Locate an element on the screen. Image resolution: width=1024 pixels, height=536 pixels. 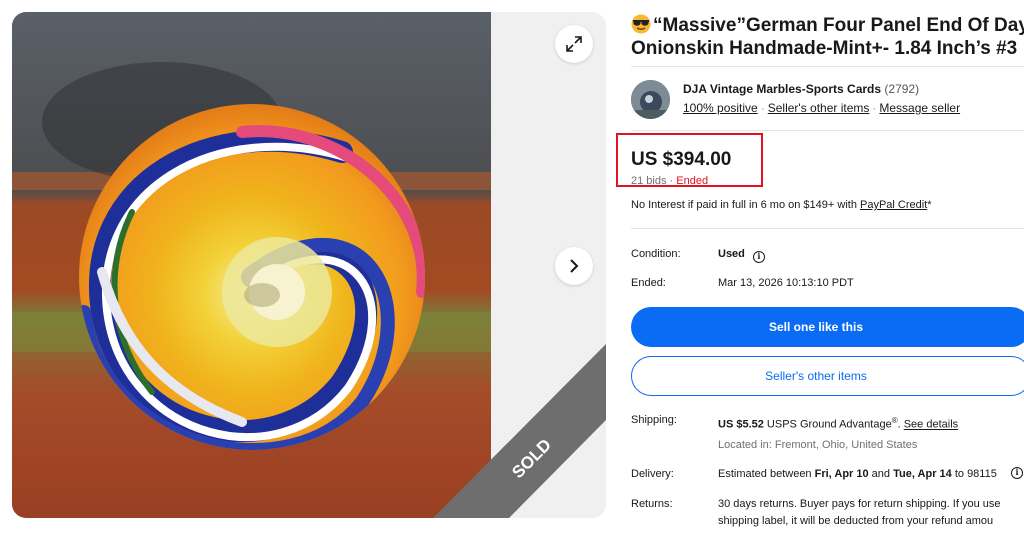
sold-label: SOLD is located at coordinates (531, 458).